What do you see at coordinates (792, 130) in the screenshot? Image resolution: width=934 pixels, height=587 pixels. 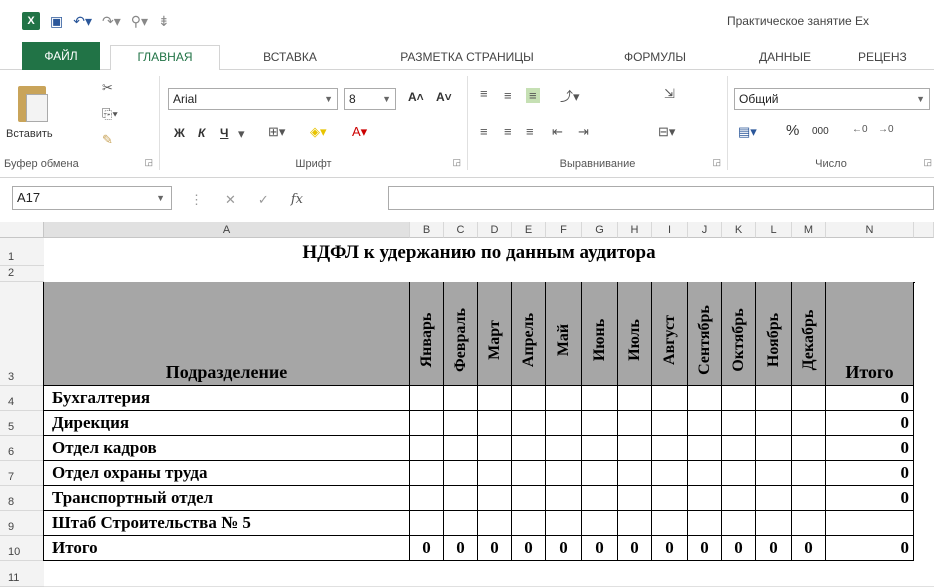 I see `percent-button: %` at bounding box center [792, 130].